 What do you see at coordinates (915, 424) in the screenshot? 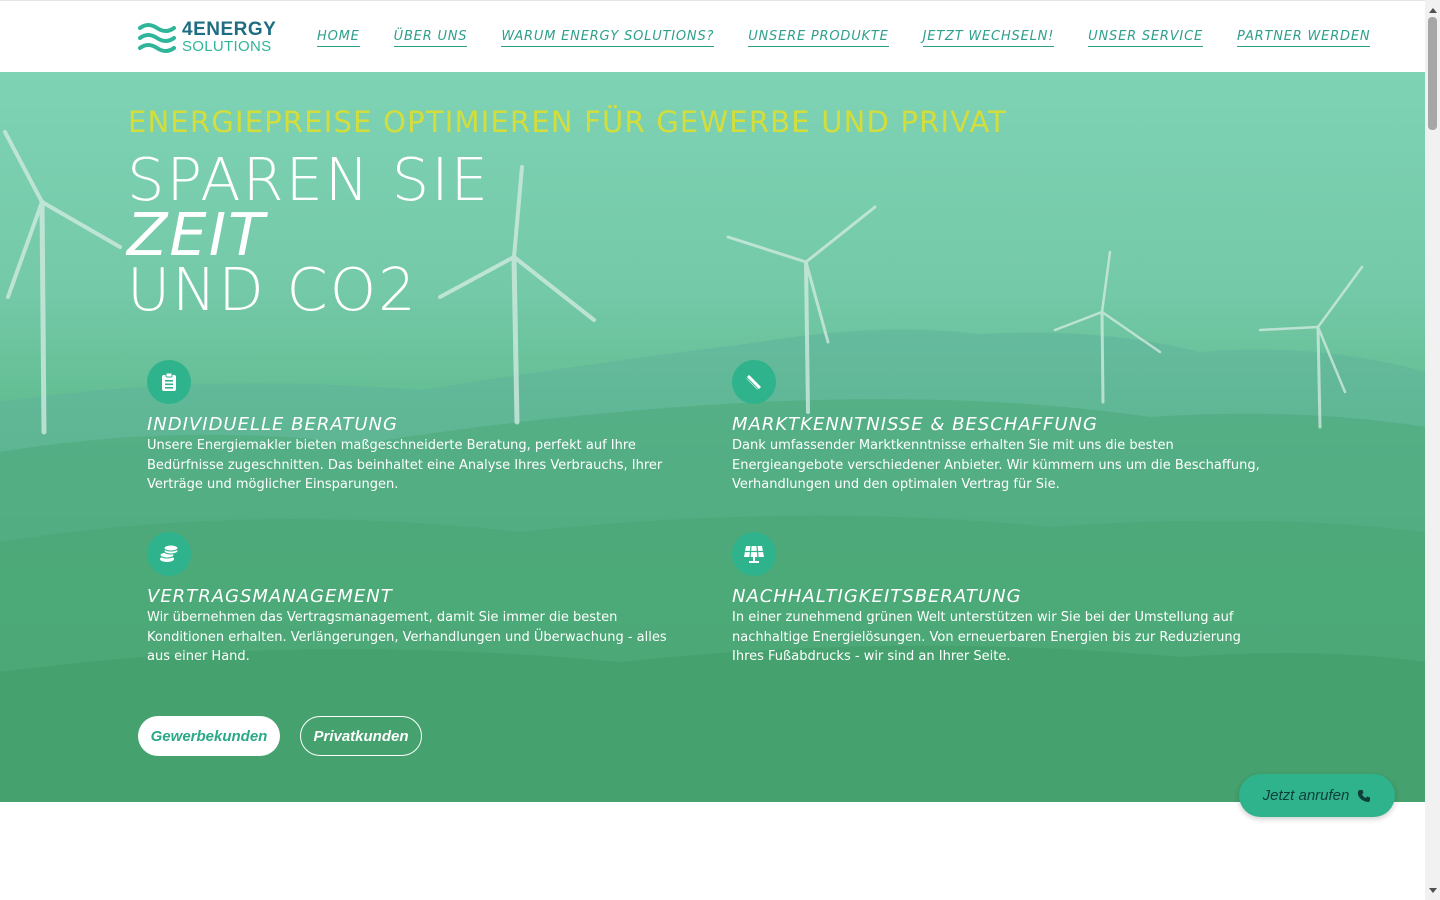
I see `feature-title: MARKTKENNTNISSE & BESCHAFFUNG` at bounding box center [915, 424].